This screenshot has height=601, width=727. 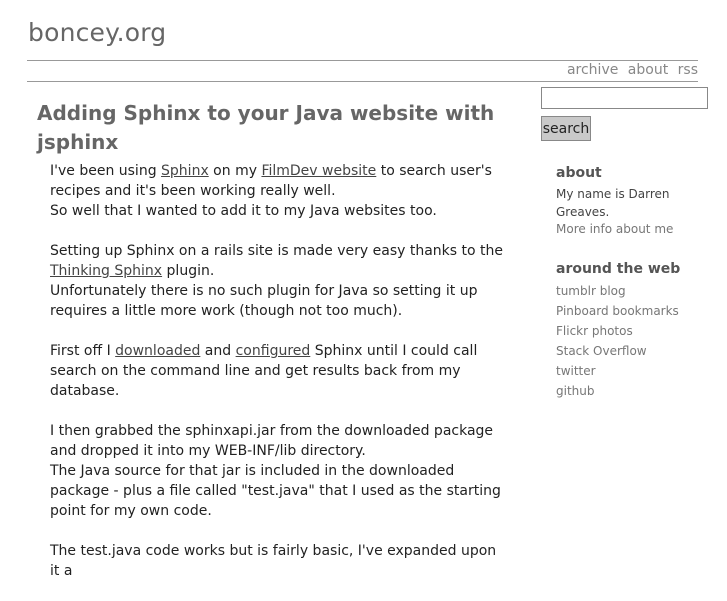 I want to click on search-input, so click(x=624, y=98).